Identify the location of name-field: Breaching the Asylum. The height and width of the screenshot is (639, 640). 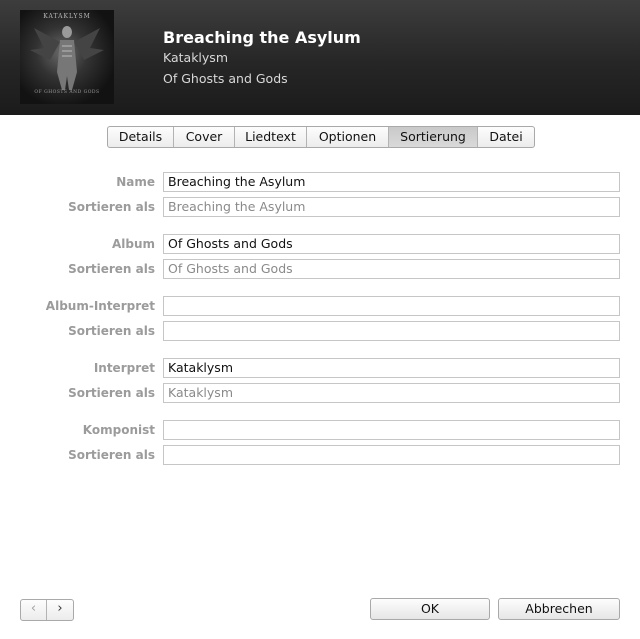
(391, 182).